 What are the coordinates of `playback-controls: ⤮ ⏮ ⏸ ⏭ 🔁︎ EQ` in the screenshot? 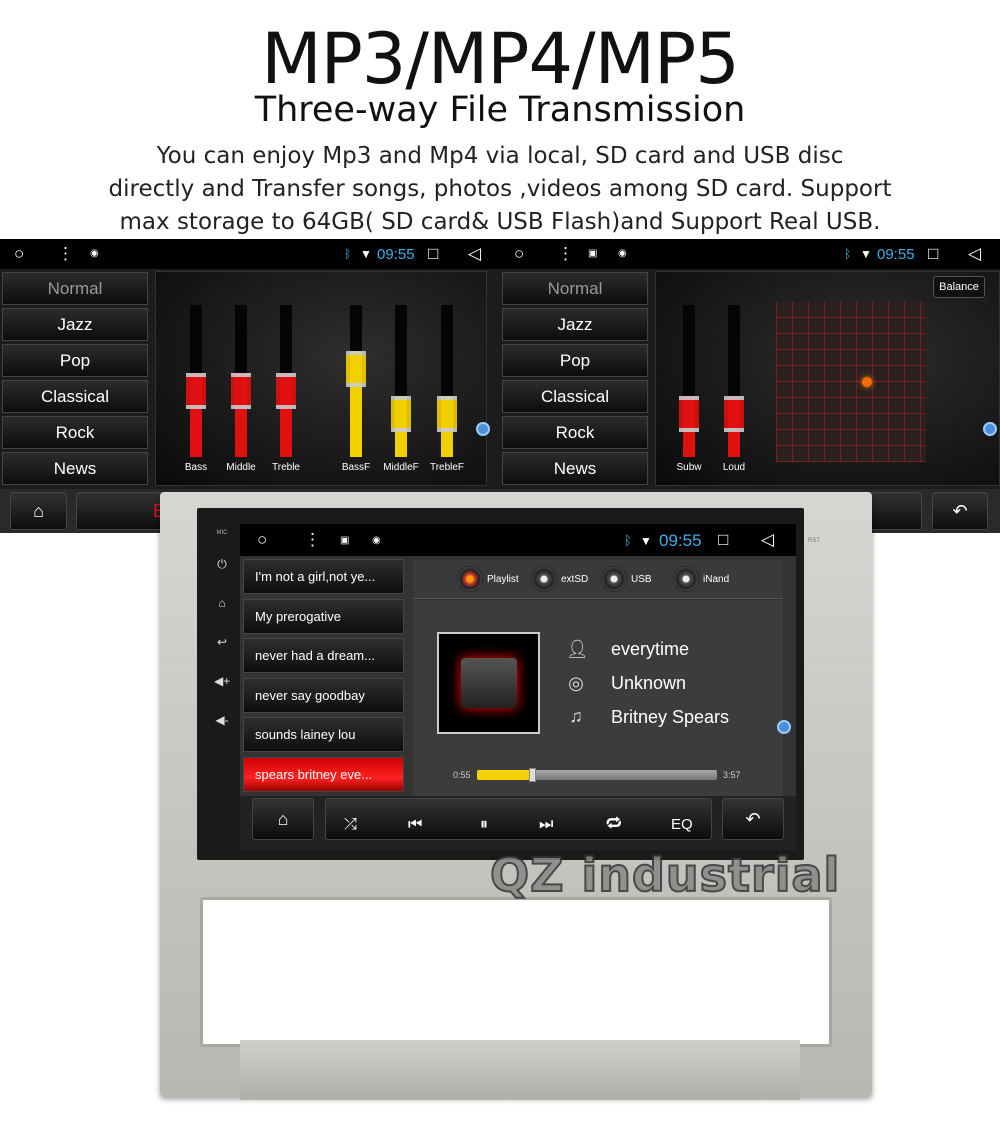 It's located at (518, 819).